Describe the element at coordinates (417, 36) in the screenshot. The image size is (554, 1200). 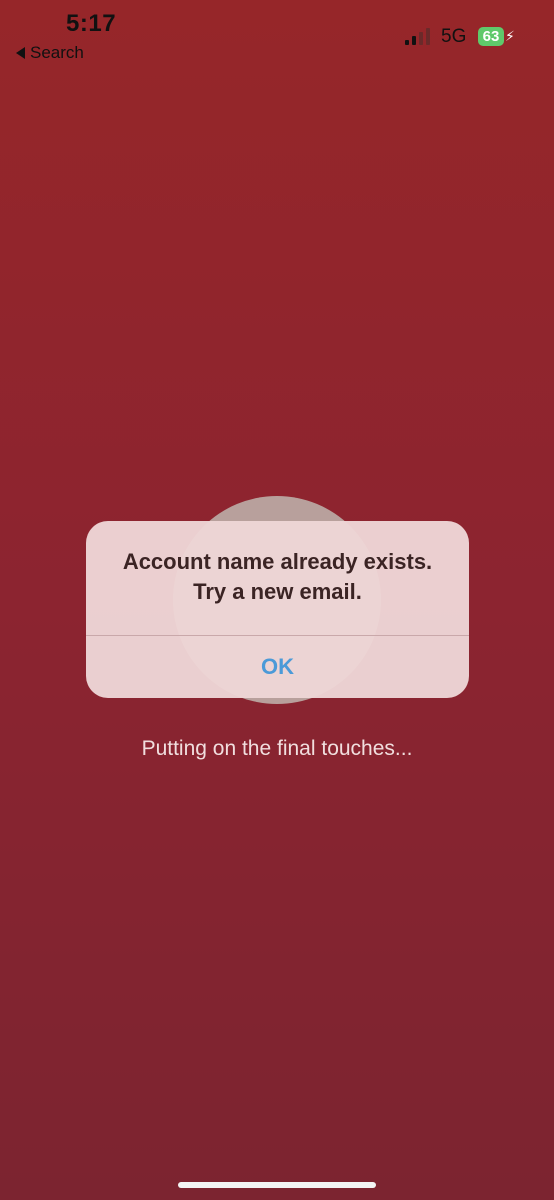
I see `cellular-signal-icon` at that location.